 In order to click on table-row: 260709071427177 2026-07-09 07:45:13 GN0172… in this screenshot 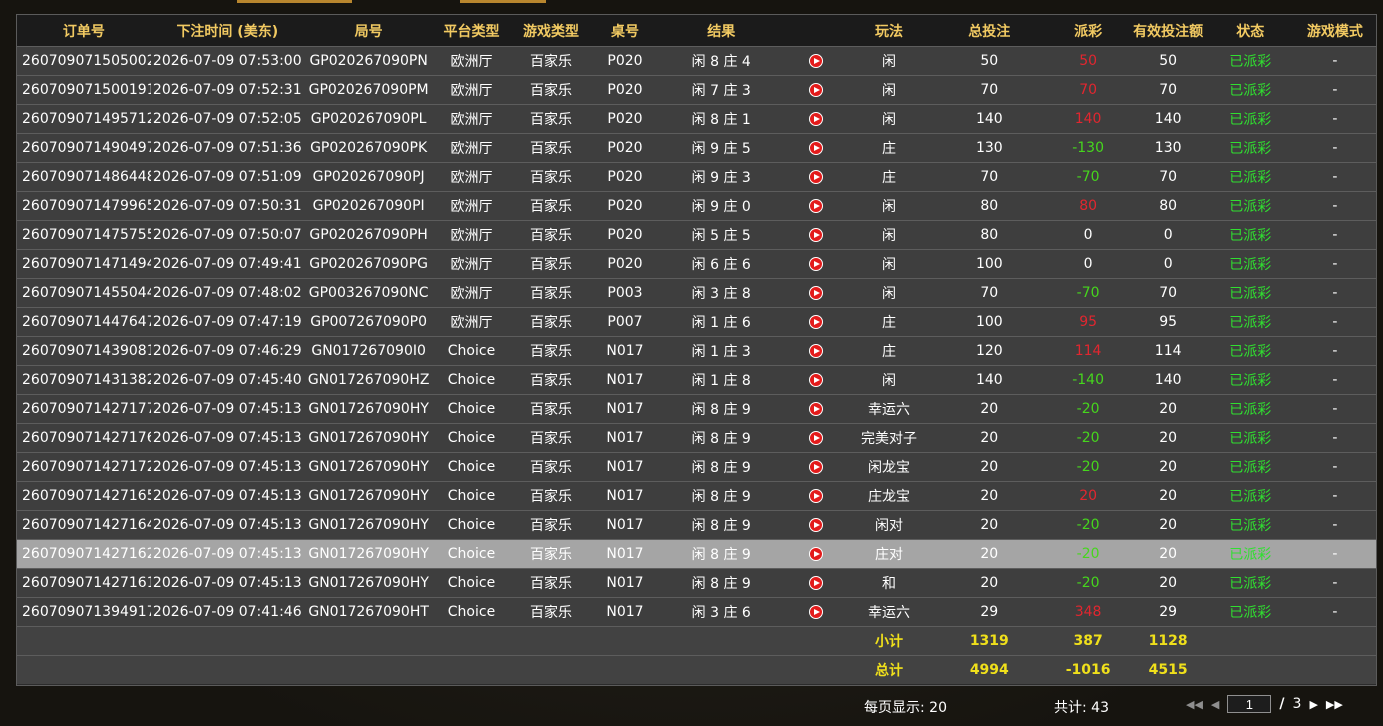, I will do `click(696, 409)`.